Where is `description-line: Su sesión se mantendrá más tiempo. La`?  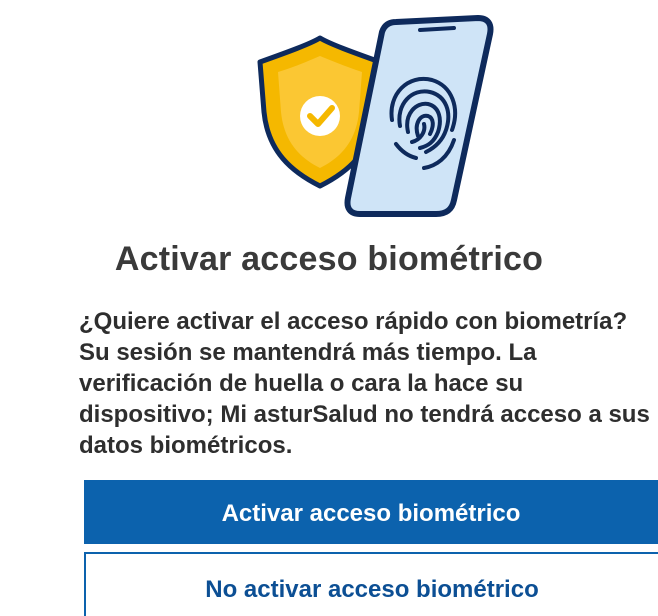
description-line: Su sesión se mantendrá más tiempo. La is located at coordinates (308, 352).